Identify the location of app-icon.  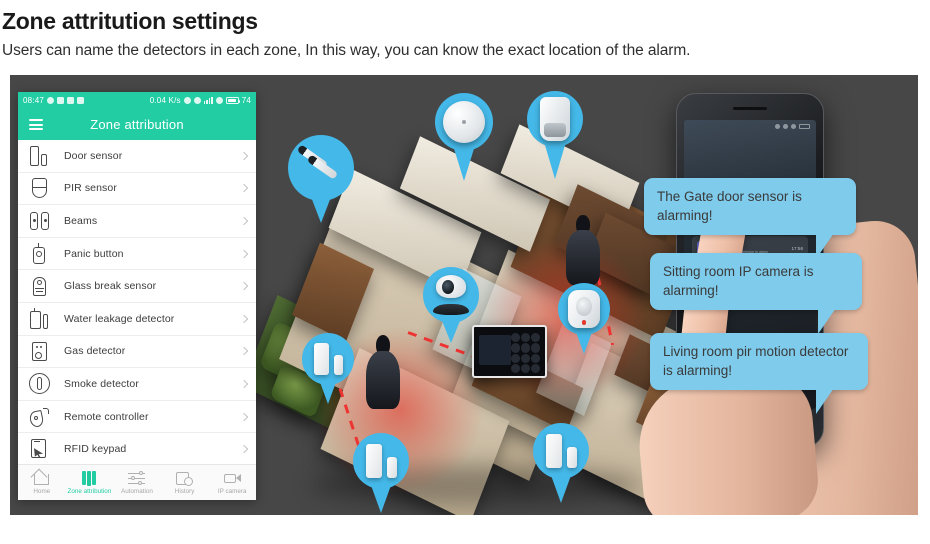
(81, 100).